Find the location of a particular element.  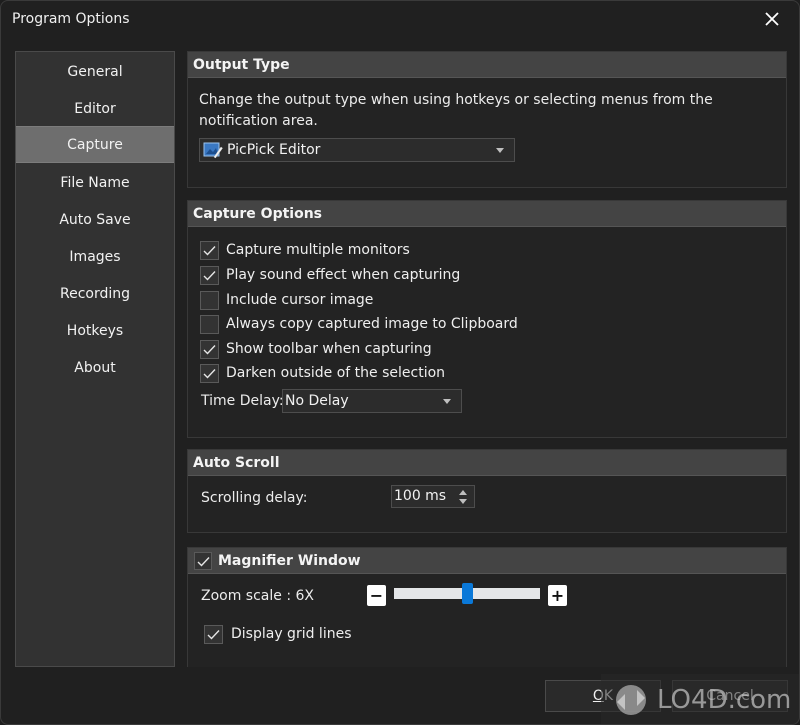

capture-options-header: Capture Options is located at coordinates (487, 214).